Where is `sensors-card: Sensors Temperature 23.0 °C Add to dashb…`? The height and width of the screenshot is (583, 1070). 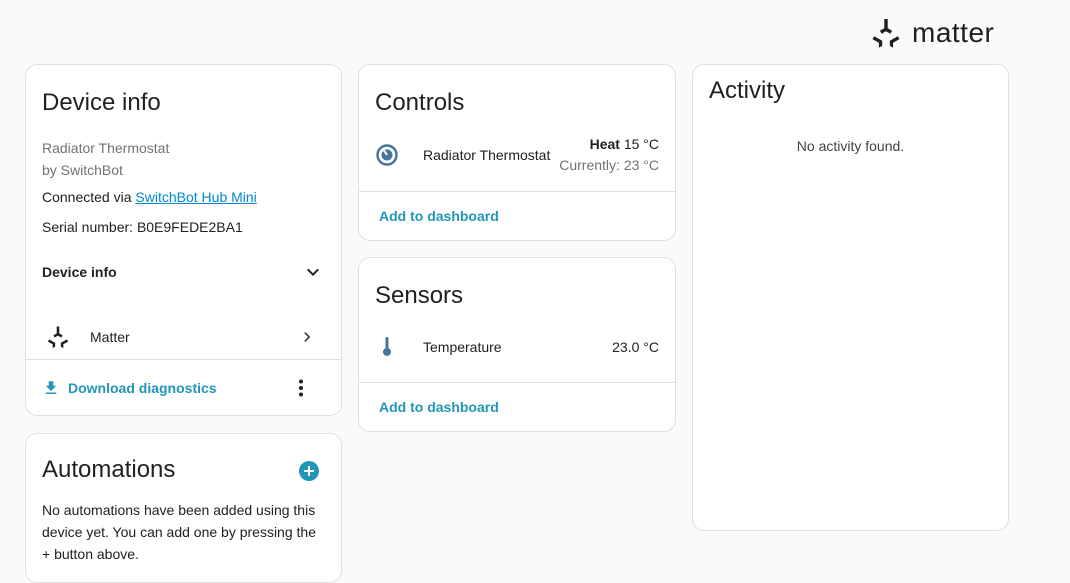
sensors-card: Sensors Temperature 23.0 °C Add to dashb… is located at coordinates (517, 344).